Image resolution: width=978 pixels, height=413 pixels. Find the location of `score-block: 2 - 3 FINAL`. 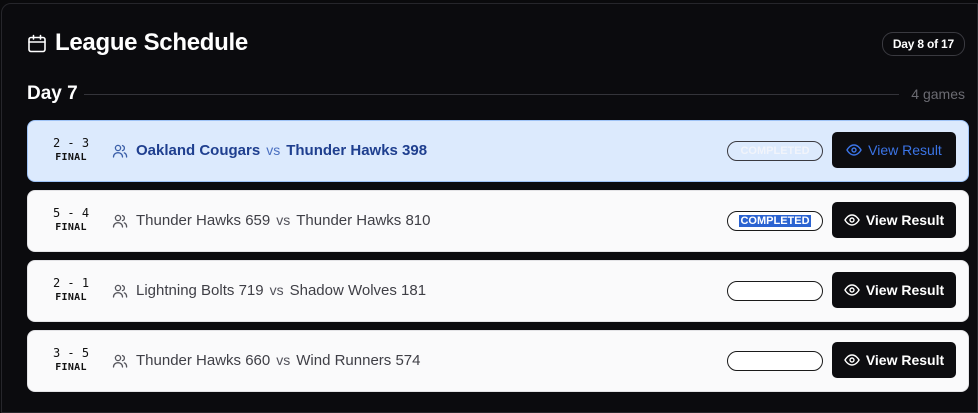

score-block: 2 - 3 FINAL is located at coordinates (71, 150).